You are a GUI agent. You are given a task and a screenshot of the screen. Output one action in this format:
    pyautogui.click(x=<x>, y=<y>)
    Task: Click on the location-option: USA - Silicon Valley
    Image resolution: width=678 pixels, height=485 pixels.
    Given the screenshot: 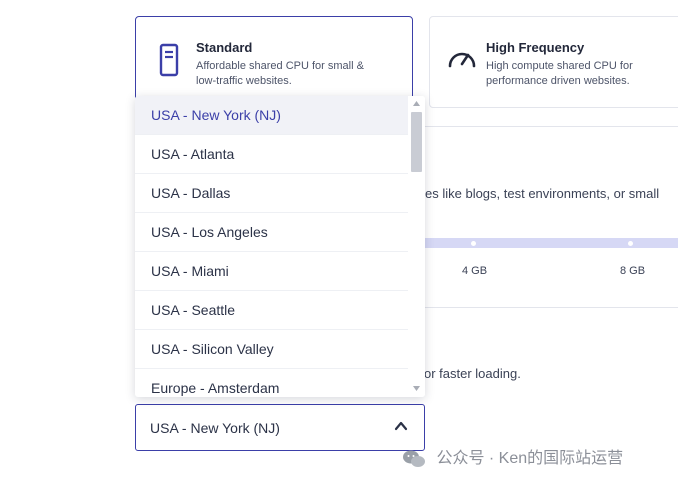 What is the action you would take?
    pyautogui.click(x=271, y=349)
    